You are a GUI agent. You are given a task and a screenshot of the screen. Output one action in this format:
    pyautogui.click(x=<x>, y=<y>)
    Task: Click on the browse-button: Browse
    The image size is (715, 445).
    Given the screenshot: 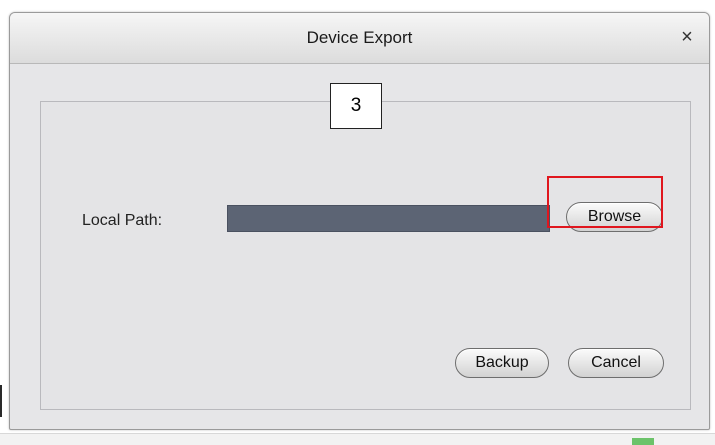 What is the action you would take?
    pyautogui.click(x=614, y=217)
    